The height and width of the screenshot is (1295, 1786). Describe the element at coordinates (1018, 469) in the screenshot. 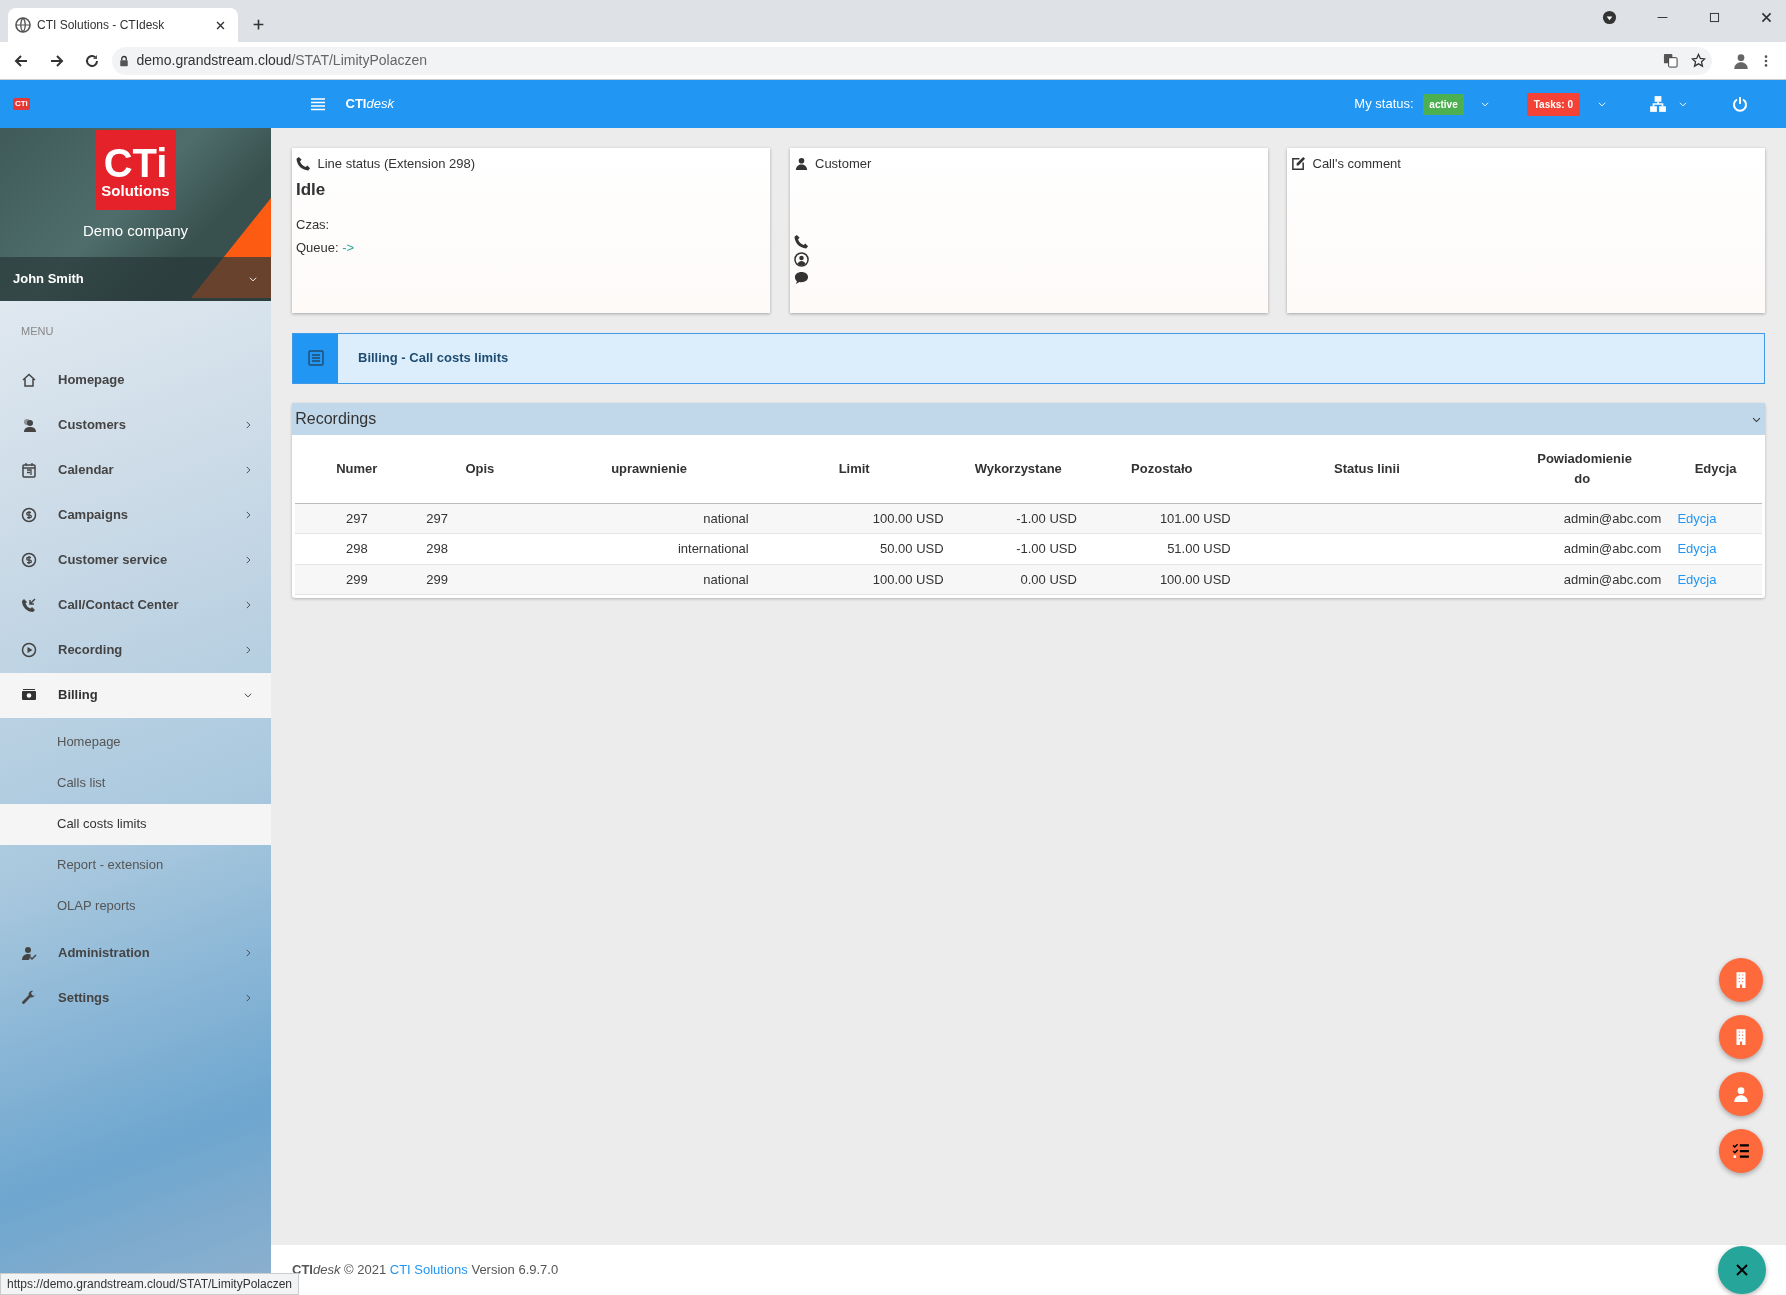

I see `column-header: Wykorzystane` at that location.